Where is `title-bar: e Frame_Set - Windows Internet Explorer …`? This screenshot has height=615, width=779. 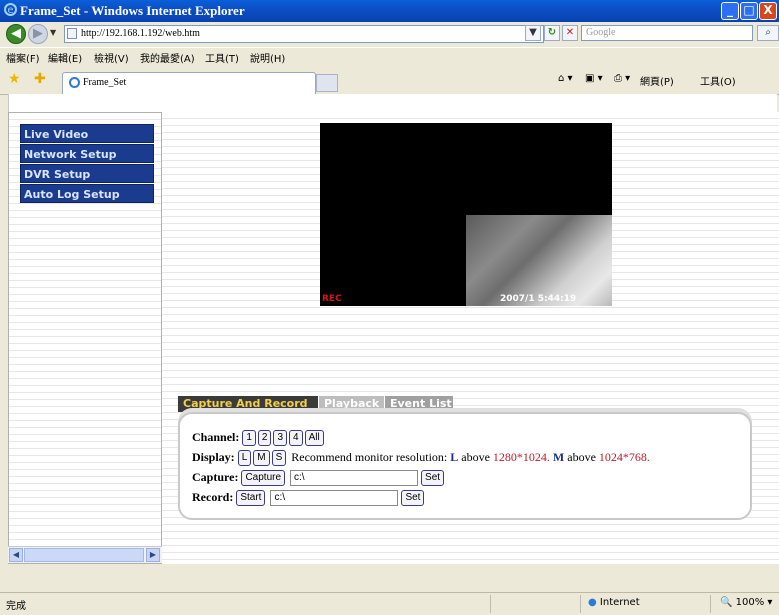
title-bar: e Frame_Set - Windows Internet Explorer … is located at coordinates (389, 11).